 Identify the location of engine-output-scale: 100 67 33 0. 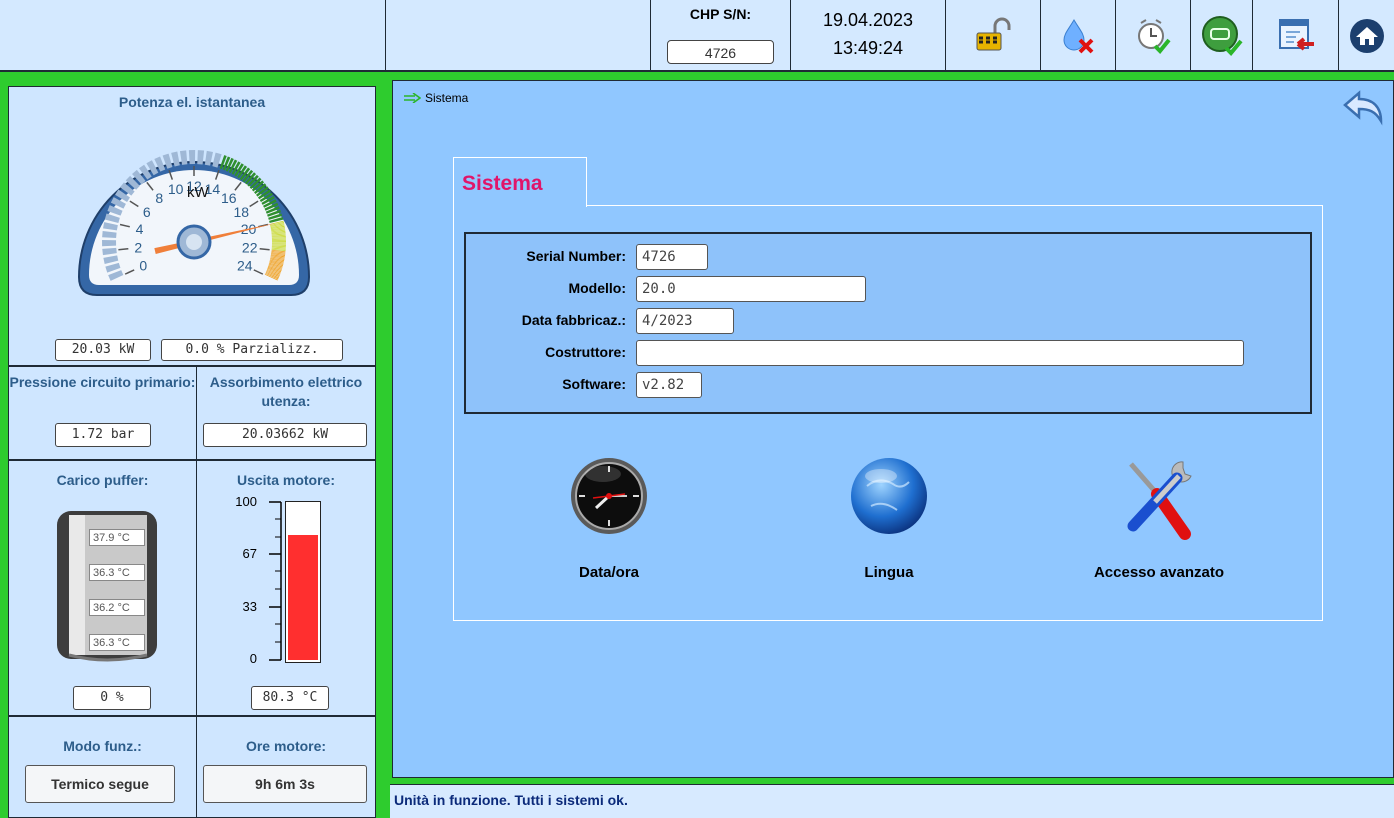
(278, 582).